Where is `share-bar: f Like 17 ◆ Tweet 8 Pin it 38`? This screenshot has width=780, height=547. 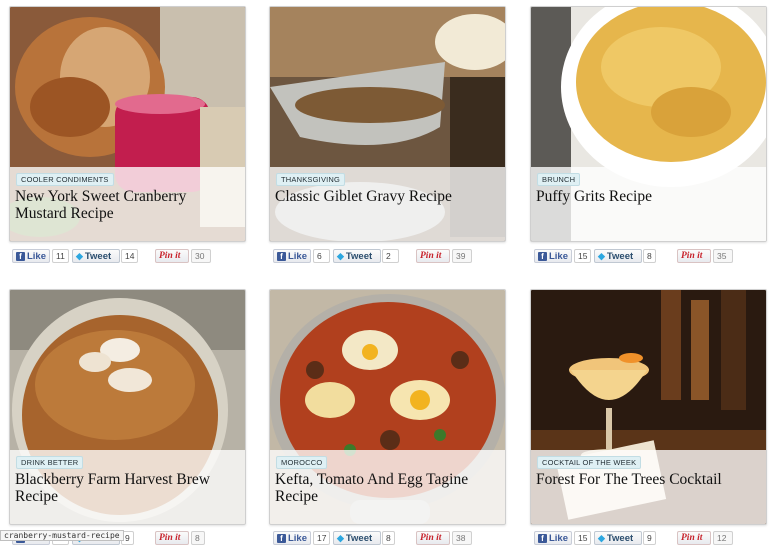 share-bar: f Like 17 ◆ Tweet 8 Pin it 38 is located at coordinates (373, 539).